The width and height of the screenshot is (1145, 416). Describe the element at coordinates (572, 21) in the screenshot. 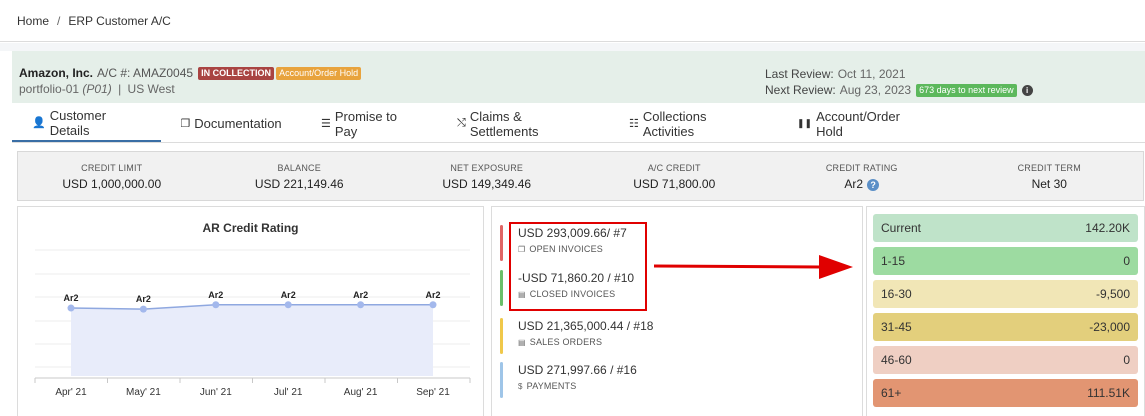

I see `breadcrumb: Home / ERP Customer A/C` at that location.